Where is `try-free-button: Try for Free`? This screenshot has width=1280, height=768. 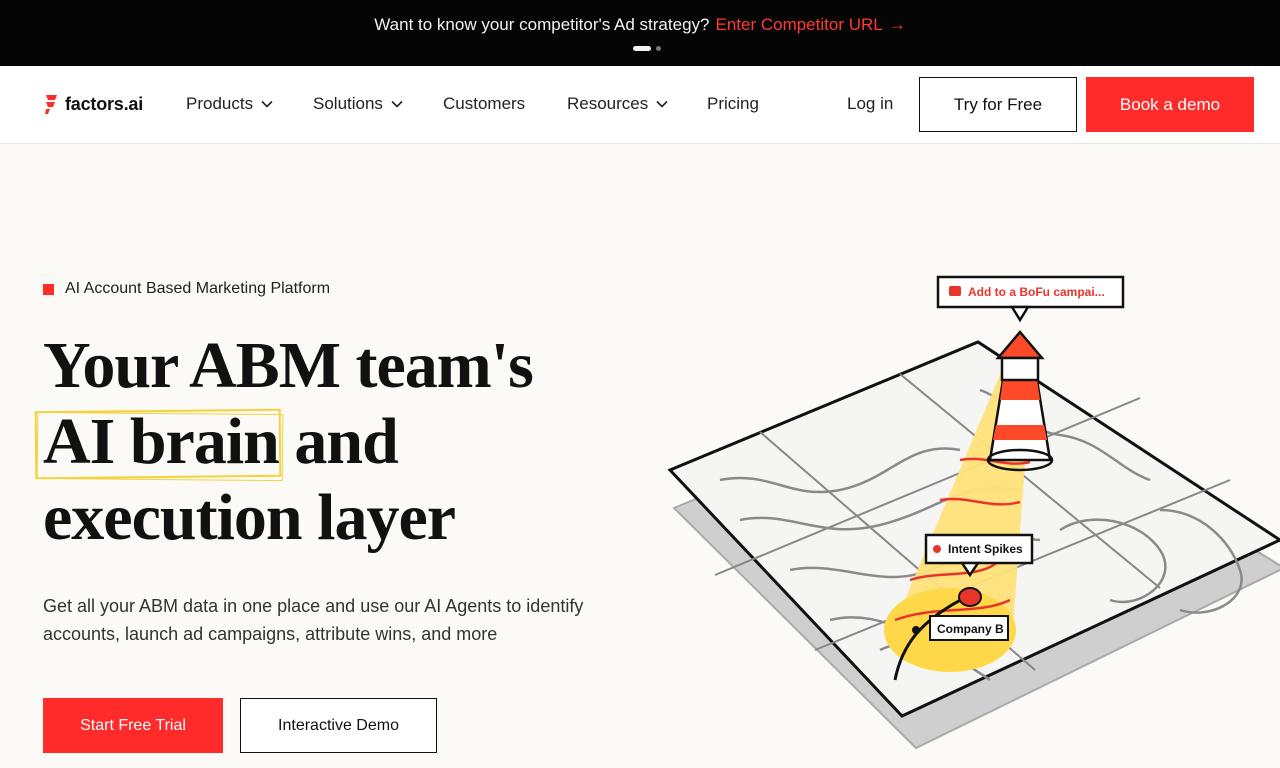 try-free-button: Try for Free is located at coordinates (998, 104).